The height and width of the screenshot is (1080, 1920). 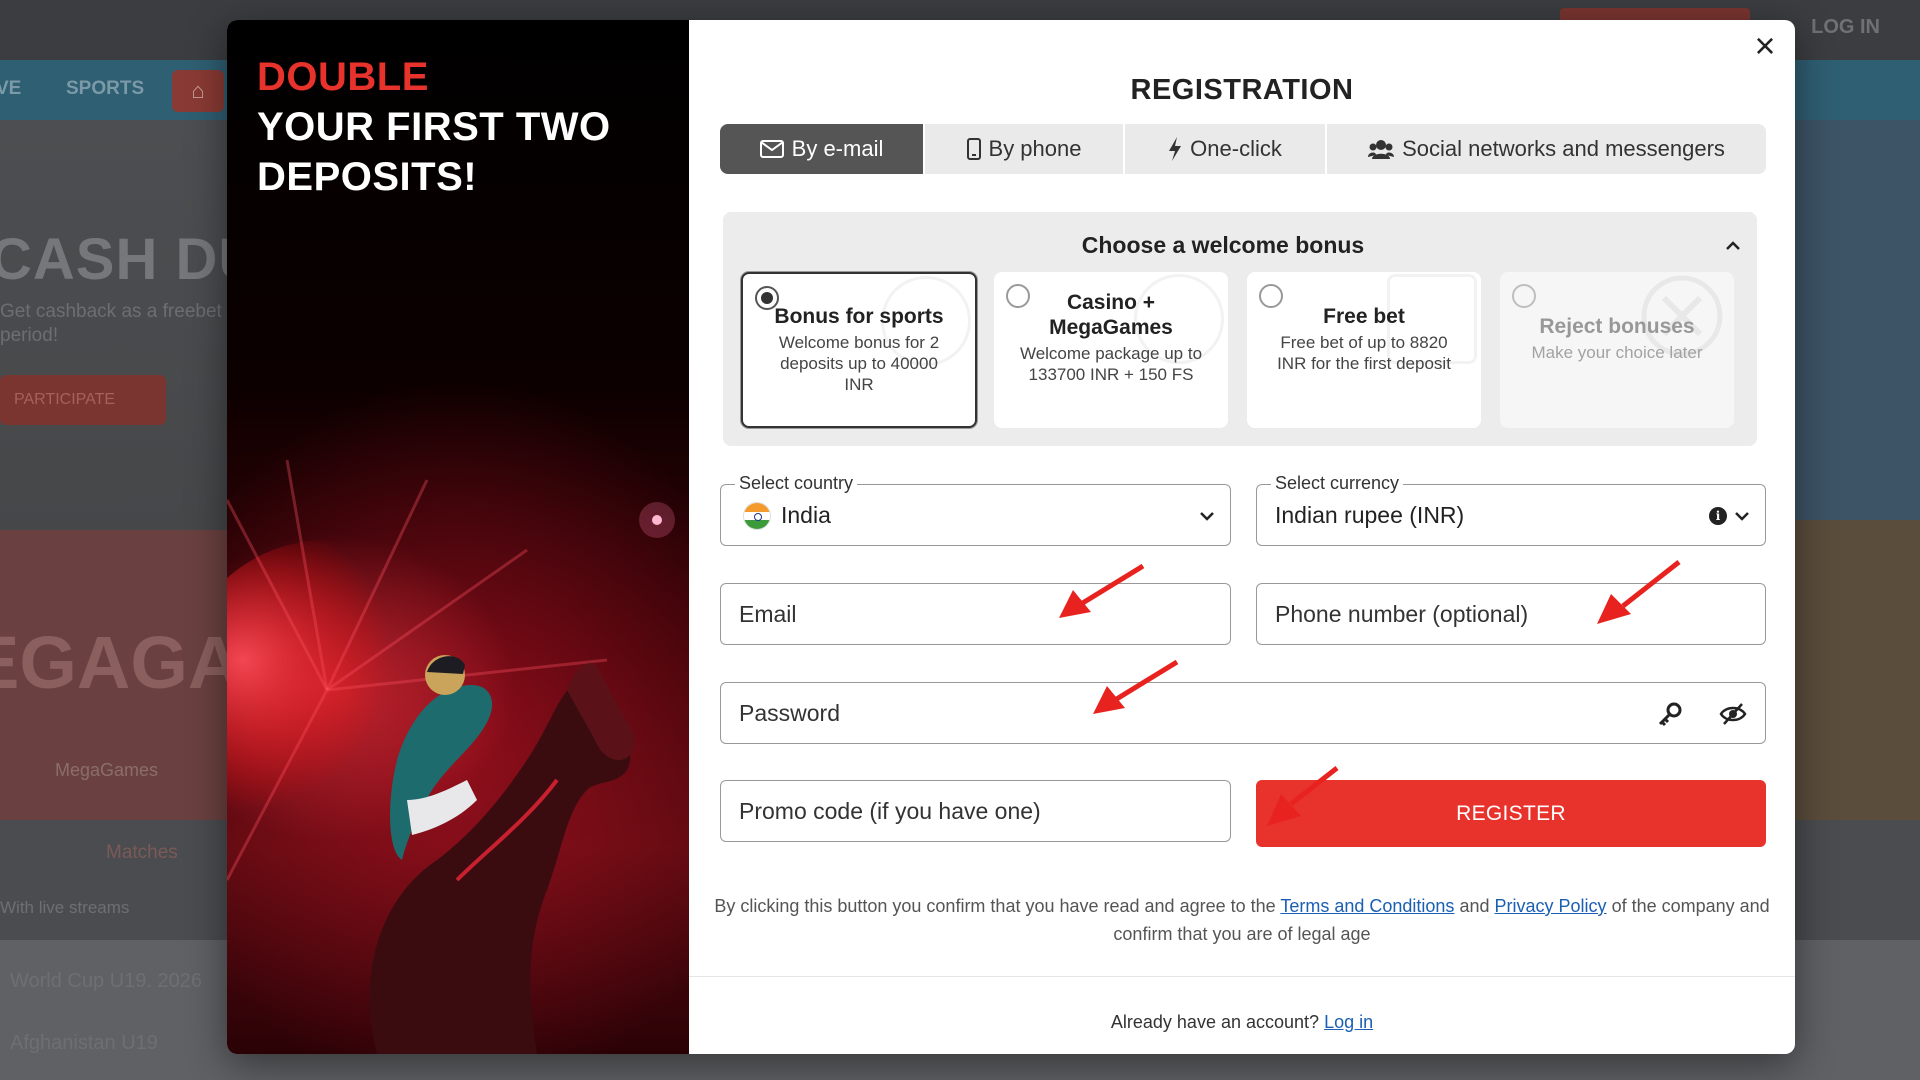 What do you see at coordinates (859, 316) in the screenshot?
I see `bonus-name: Bonus for sports` at bounding box center [859, 316].